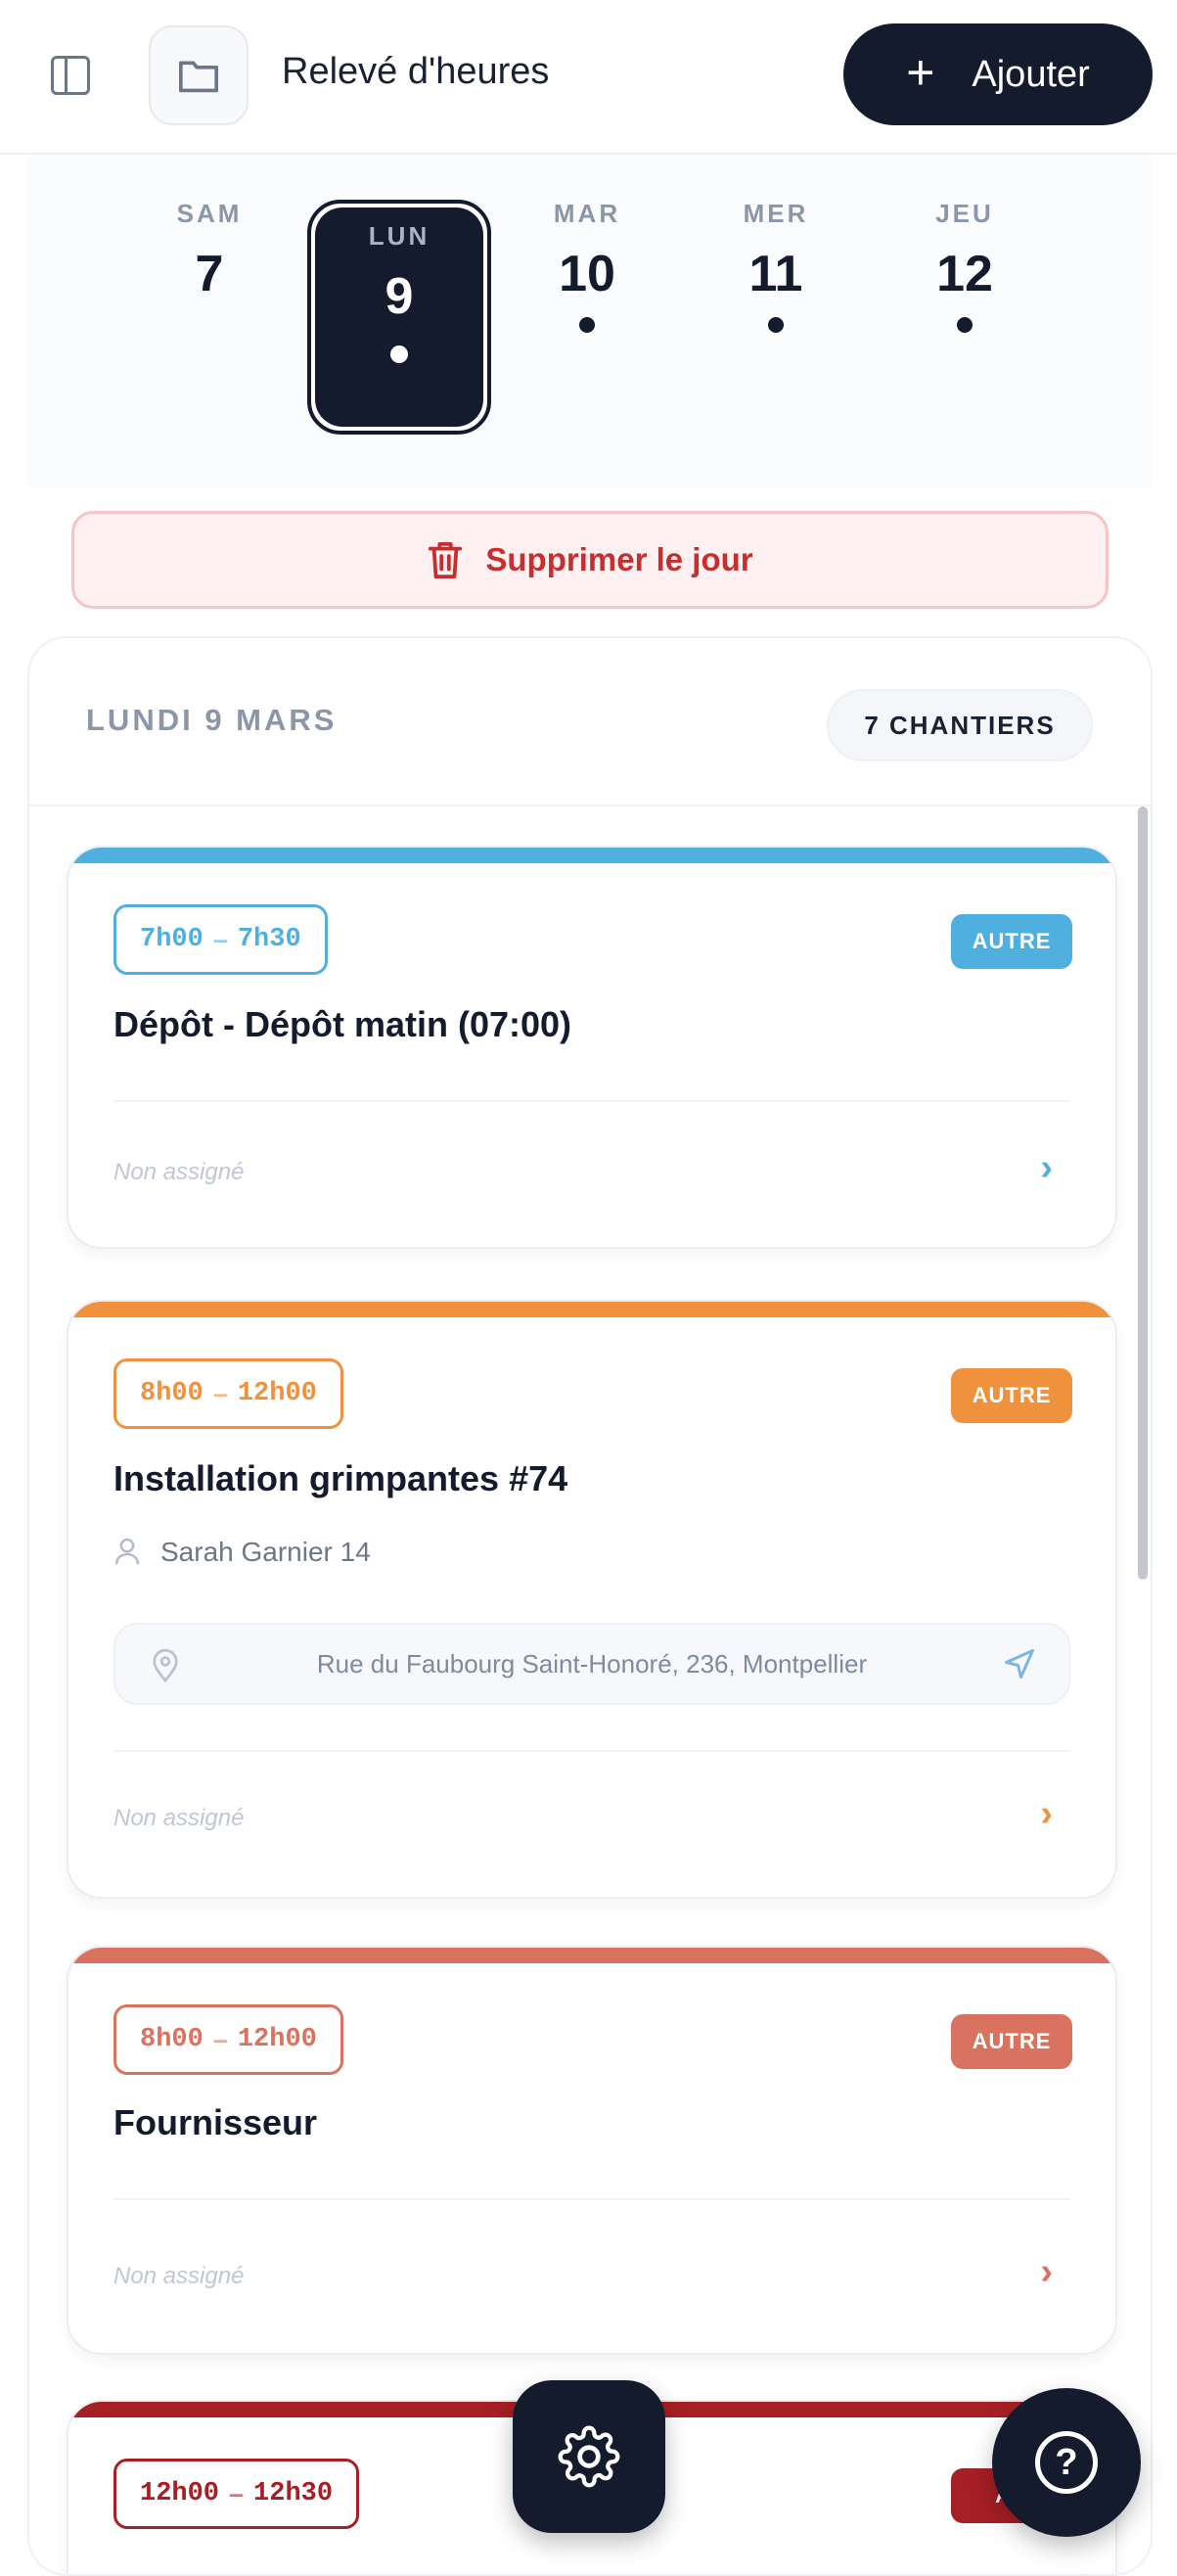 The width and height of the screenshot is (1177, 2576). What do you see at coordinates (70, 75) in the screenshot?
I see `sidebar-toggle-icon` at bounding box center [70, 75].